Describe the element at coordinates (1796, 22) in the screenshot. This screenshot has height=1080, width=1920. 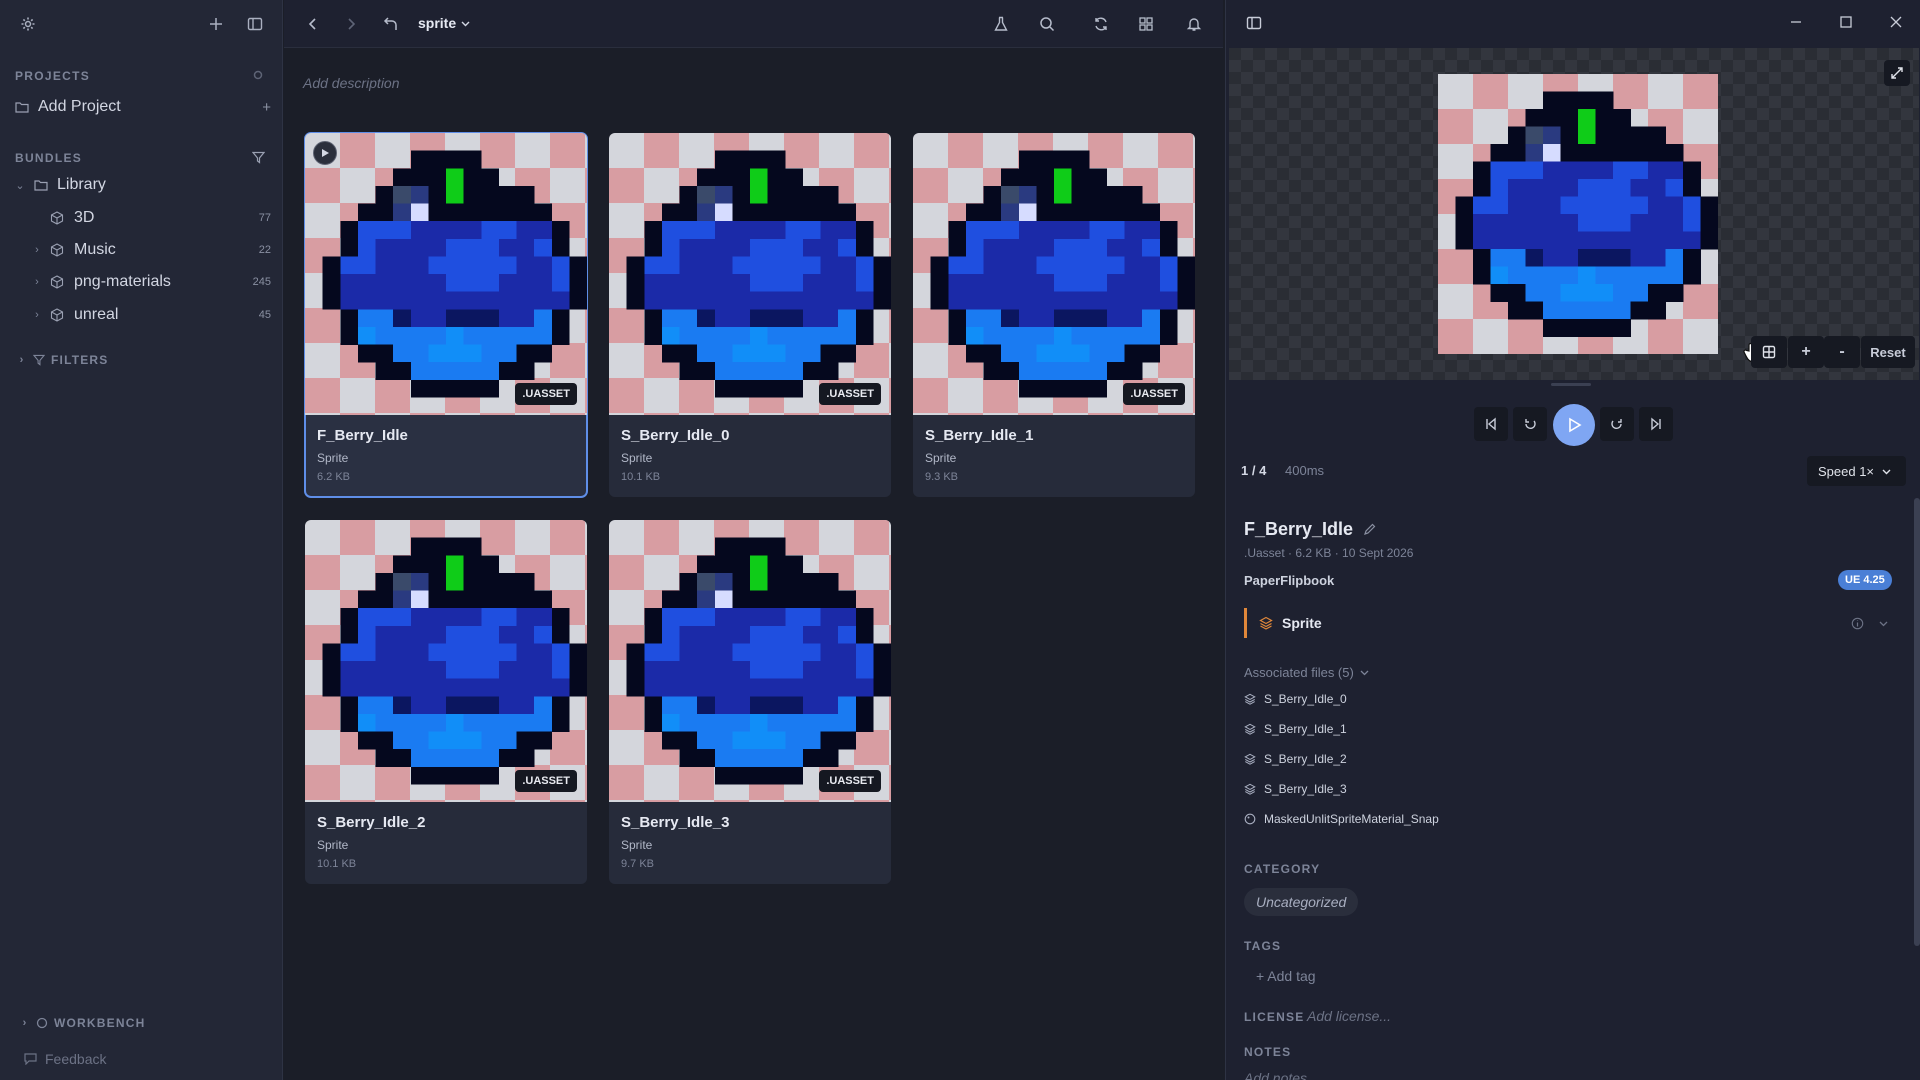
I see `minimize-icon` at that location.